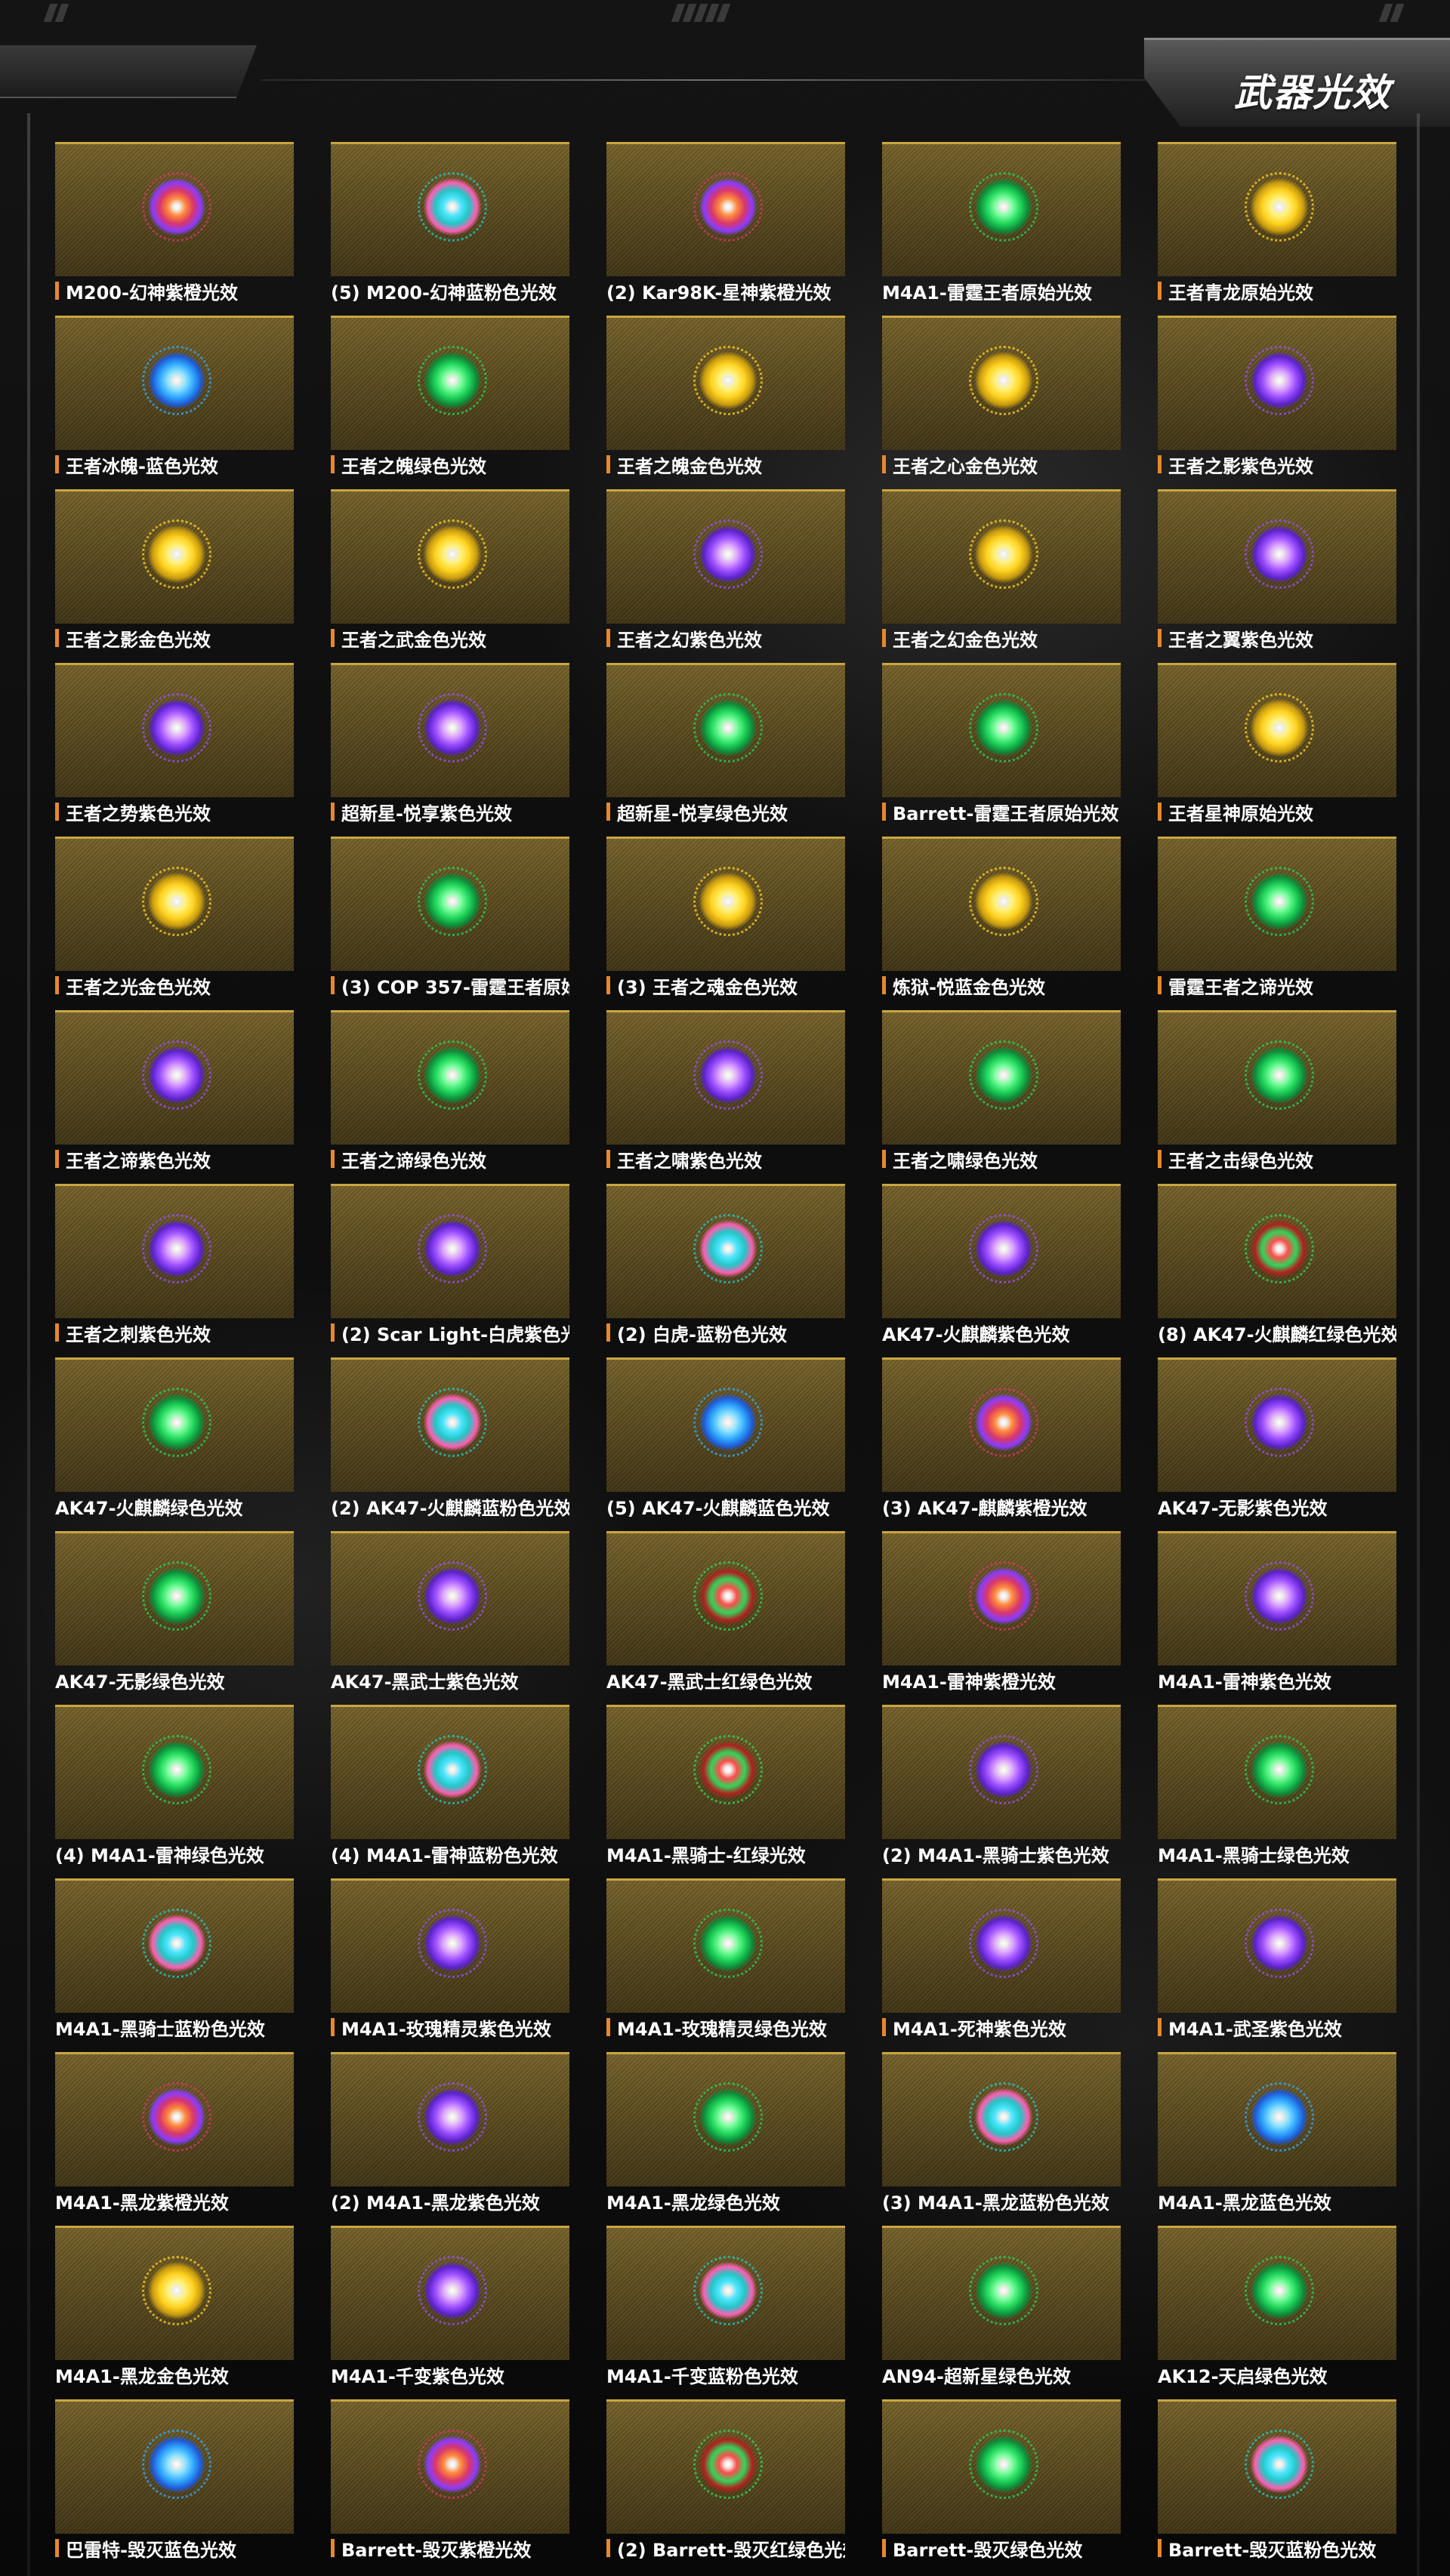 The height and width of the screenshot is (2576, 1450). Describe the element at coordinates (726, 1960) in the screenshot. I see `effect-card: M4A1-玫瑰精灵绿色光效` at that location.